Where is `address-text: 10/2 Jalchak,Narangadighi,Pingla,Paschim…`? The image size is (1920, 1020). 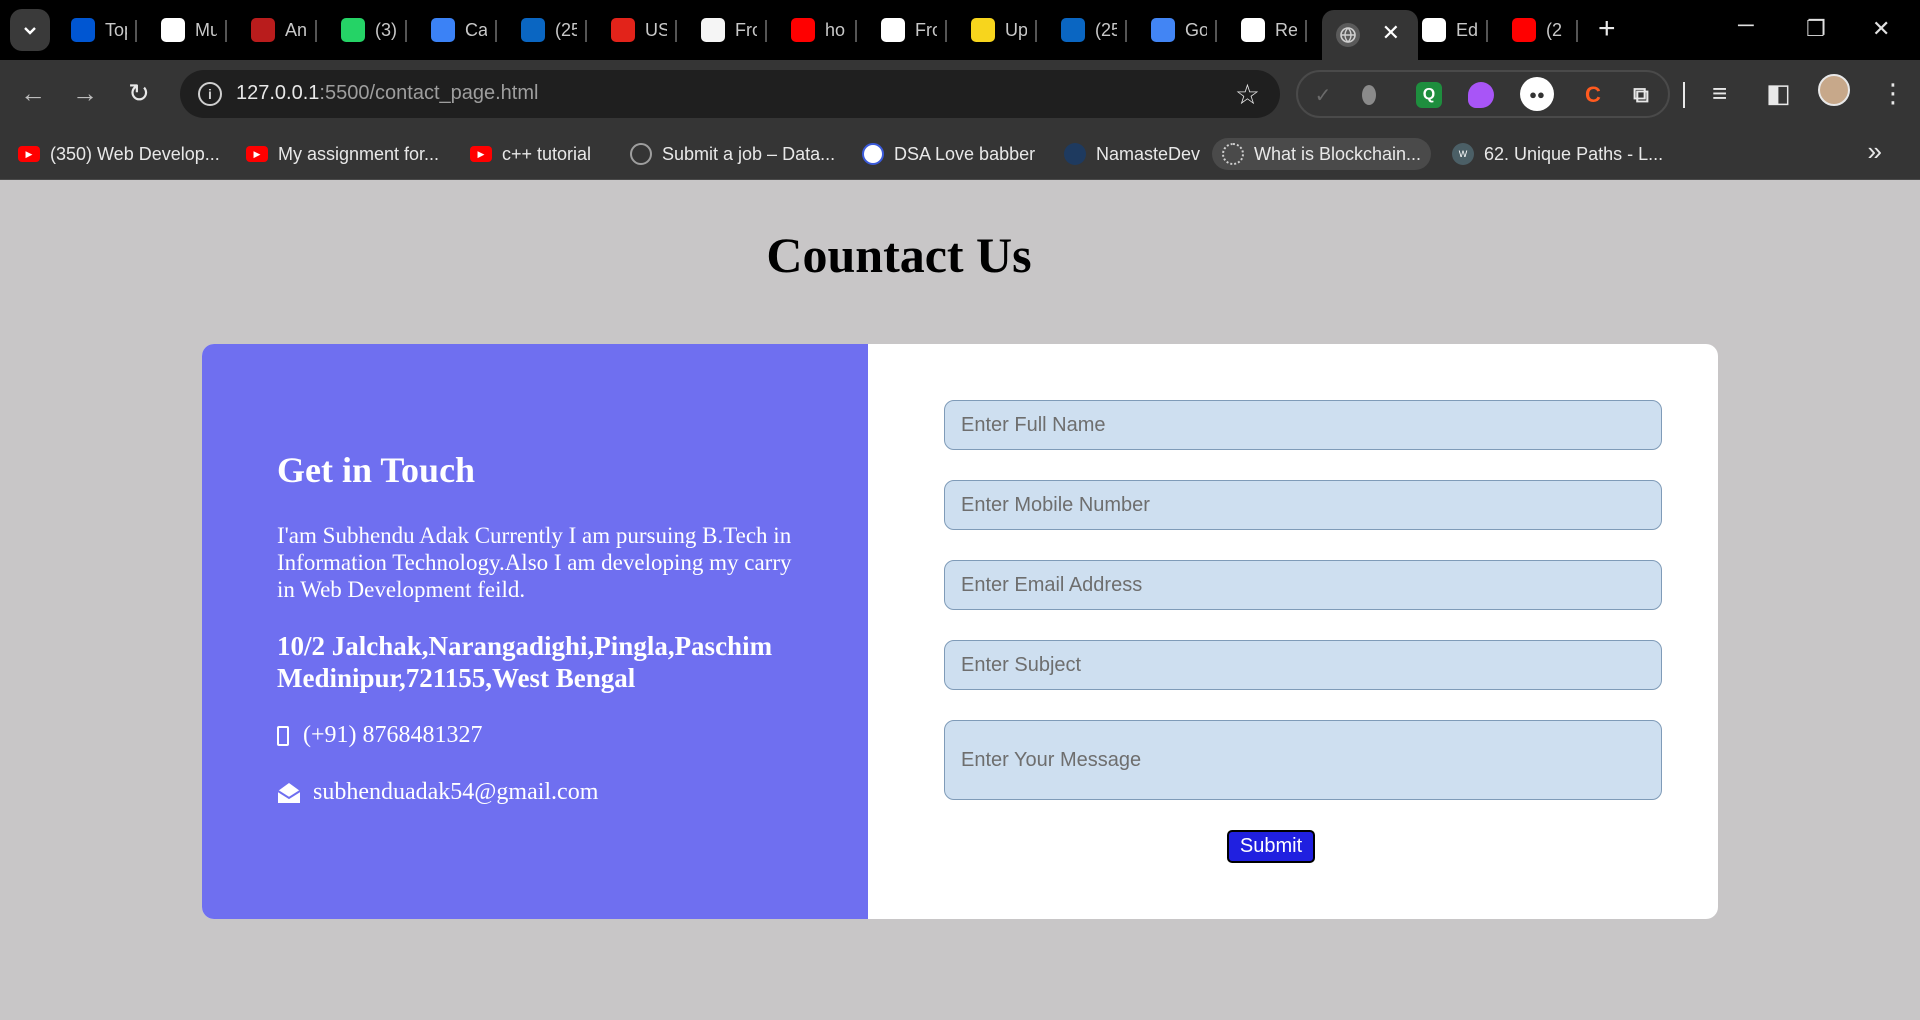 address-text: 10/2 Jalchak,Narangadighi,Pingla,Paschim… is located at coordinates (525, 662).